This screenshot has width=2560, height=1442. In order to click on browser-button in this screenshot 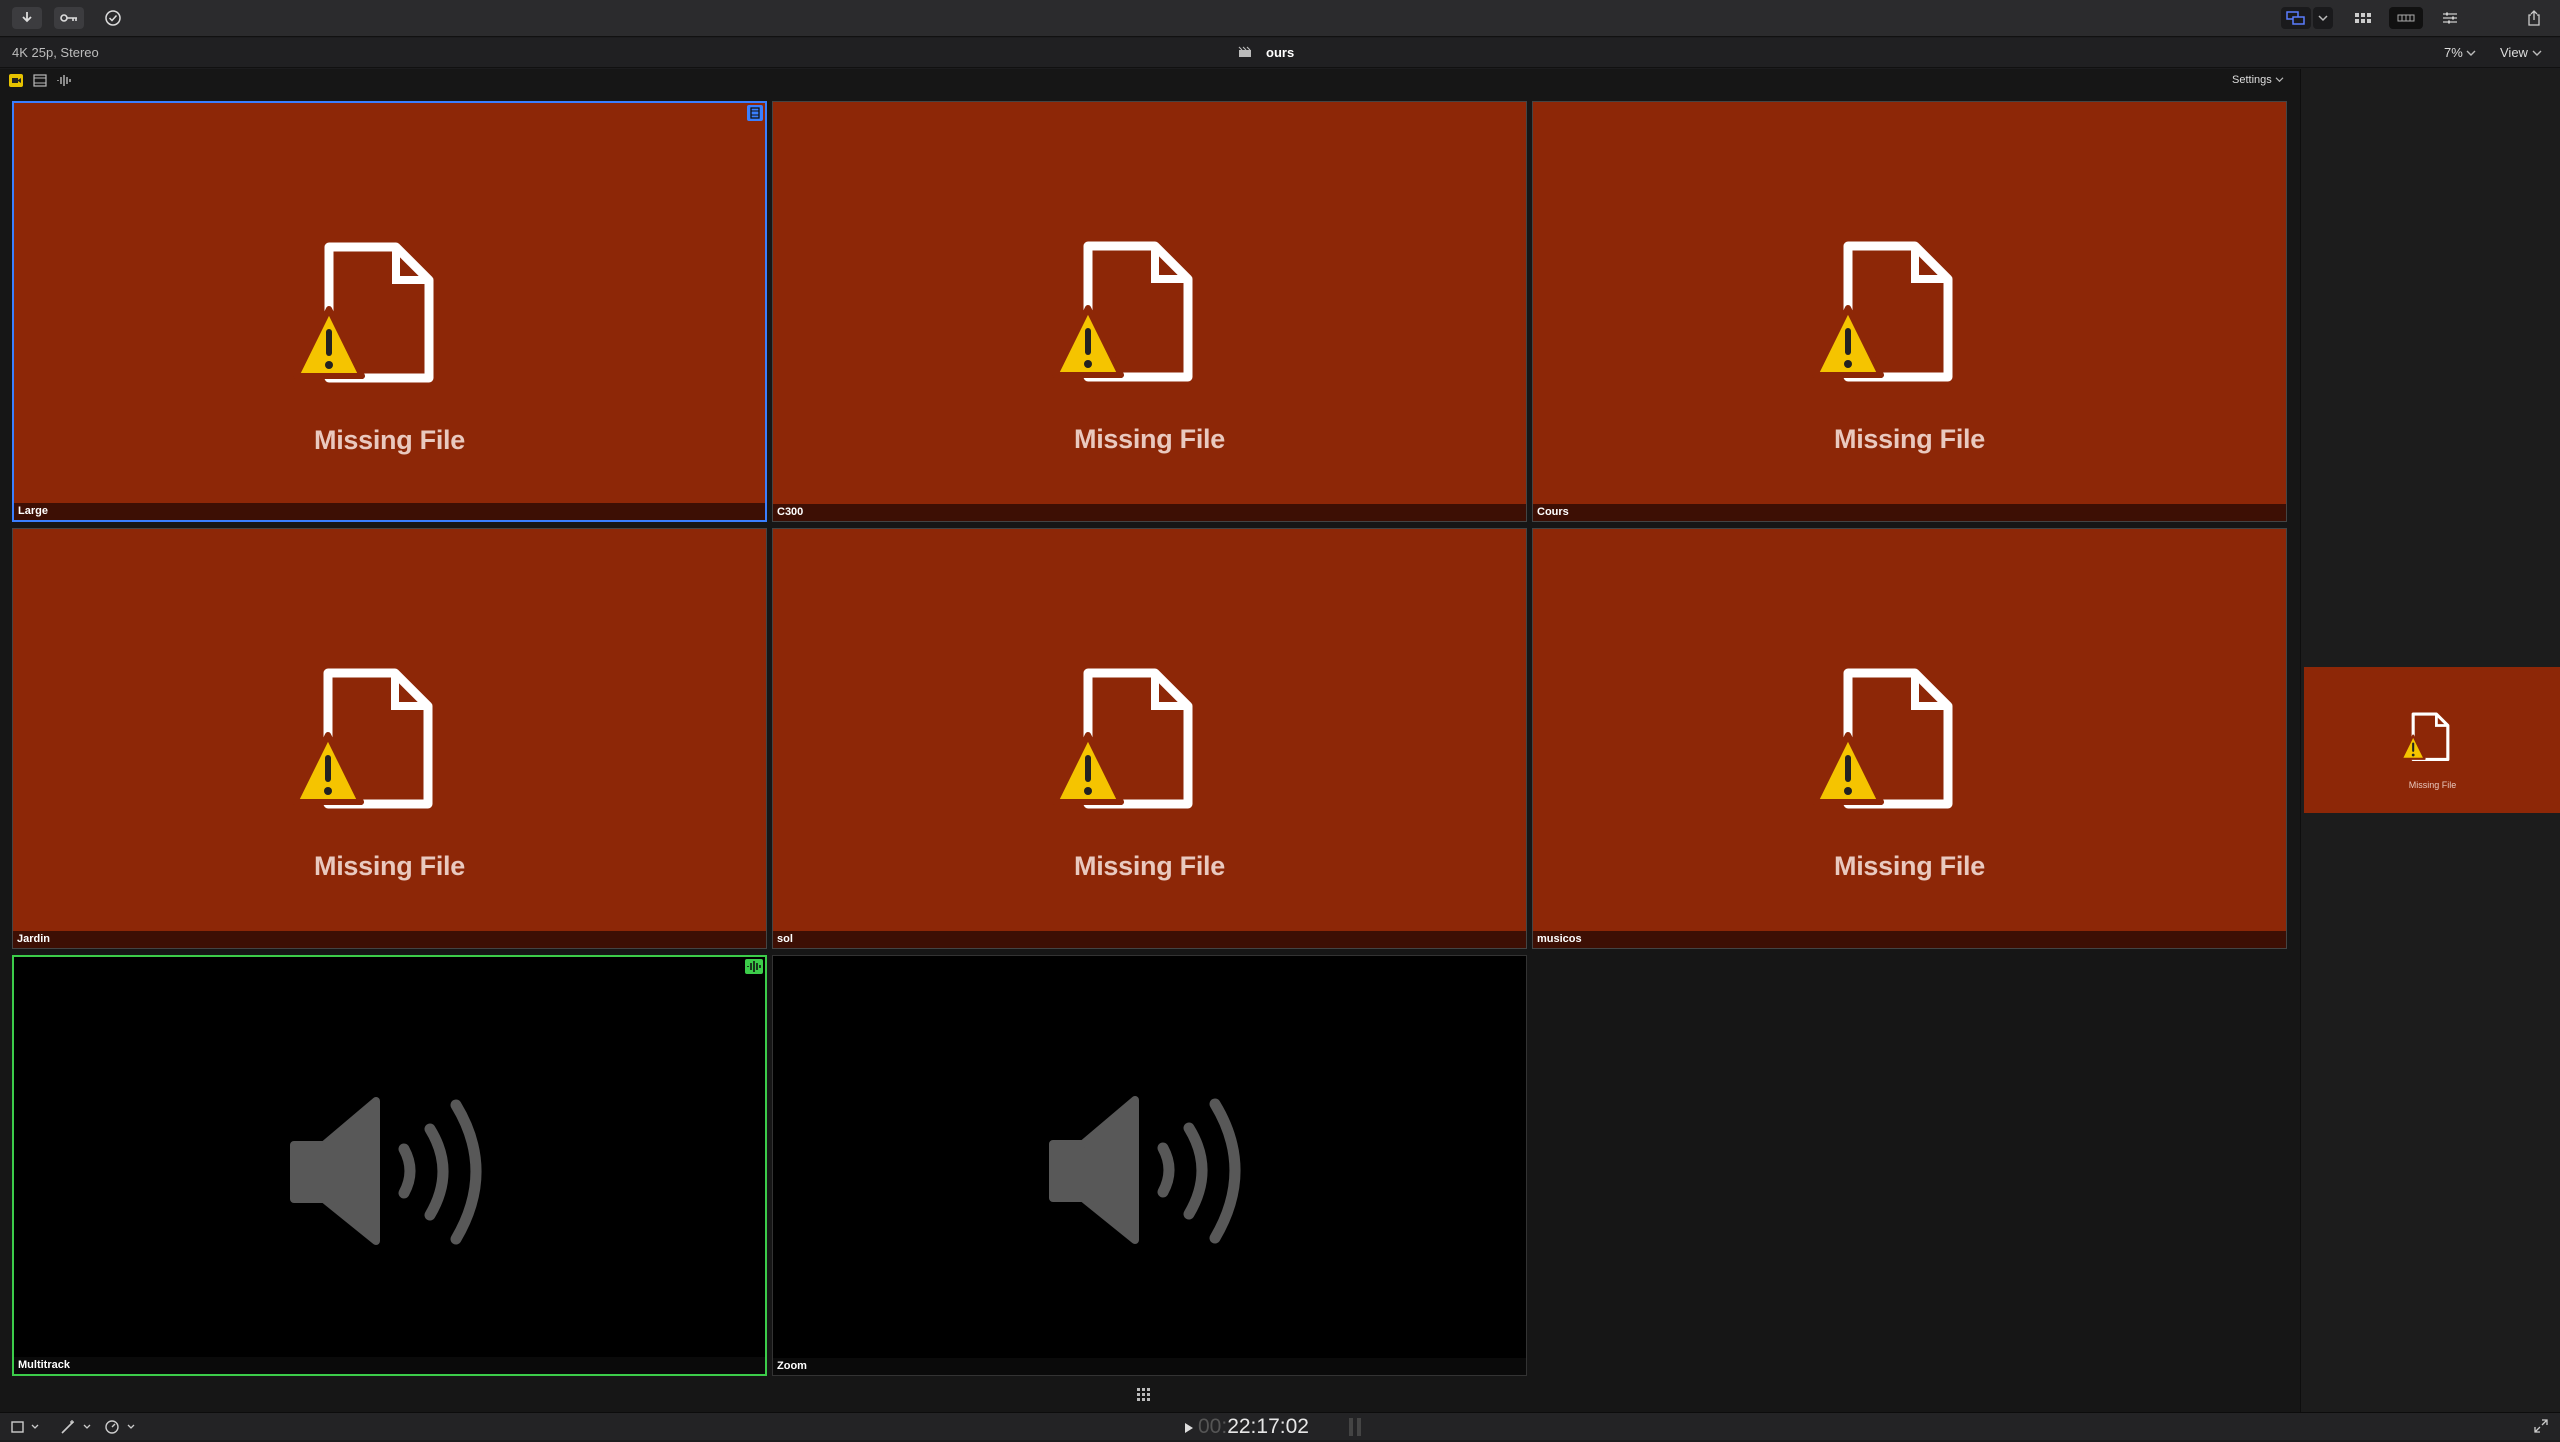, I will do `click(2363, 18)`.